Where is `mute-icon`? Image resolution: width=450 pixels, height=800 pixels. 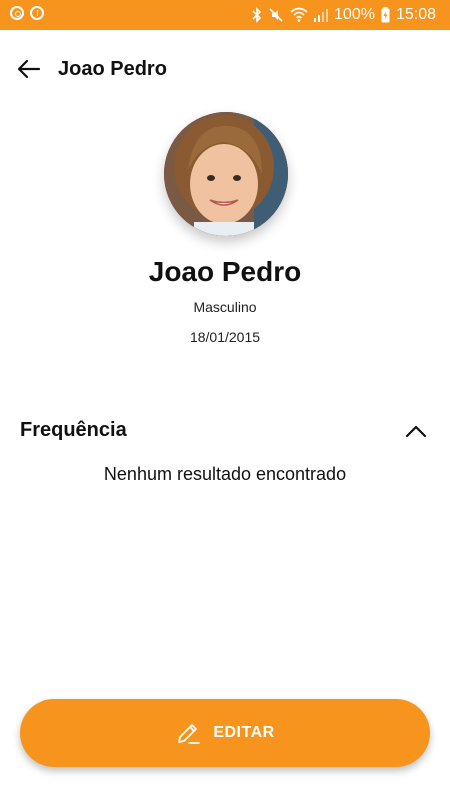 mute-icon is located at coordinates (276, 15).